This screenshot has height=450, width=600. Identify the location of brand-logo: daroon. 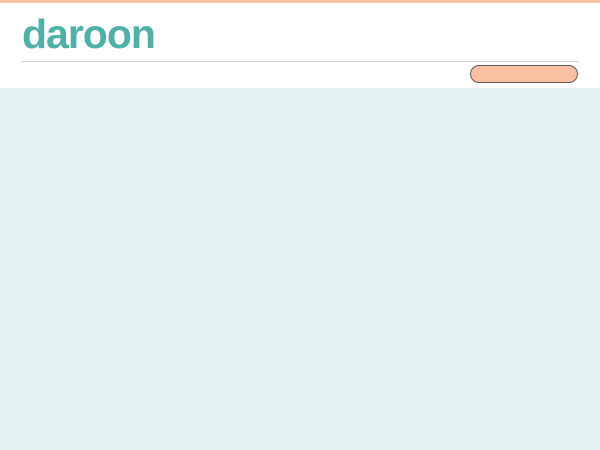
(97, 34).